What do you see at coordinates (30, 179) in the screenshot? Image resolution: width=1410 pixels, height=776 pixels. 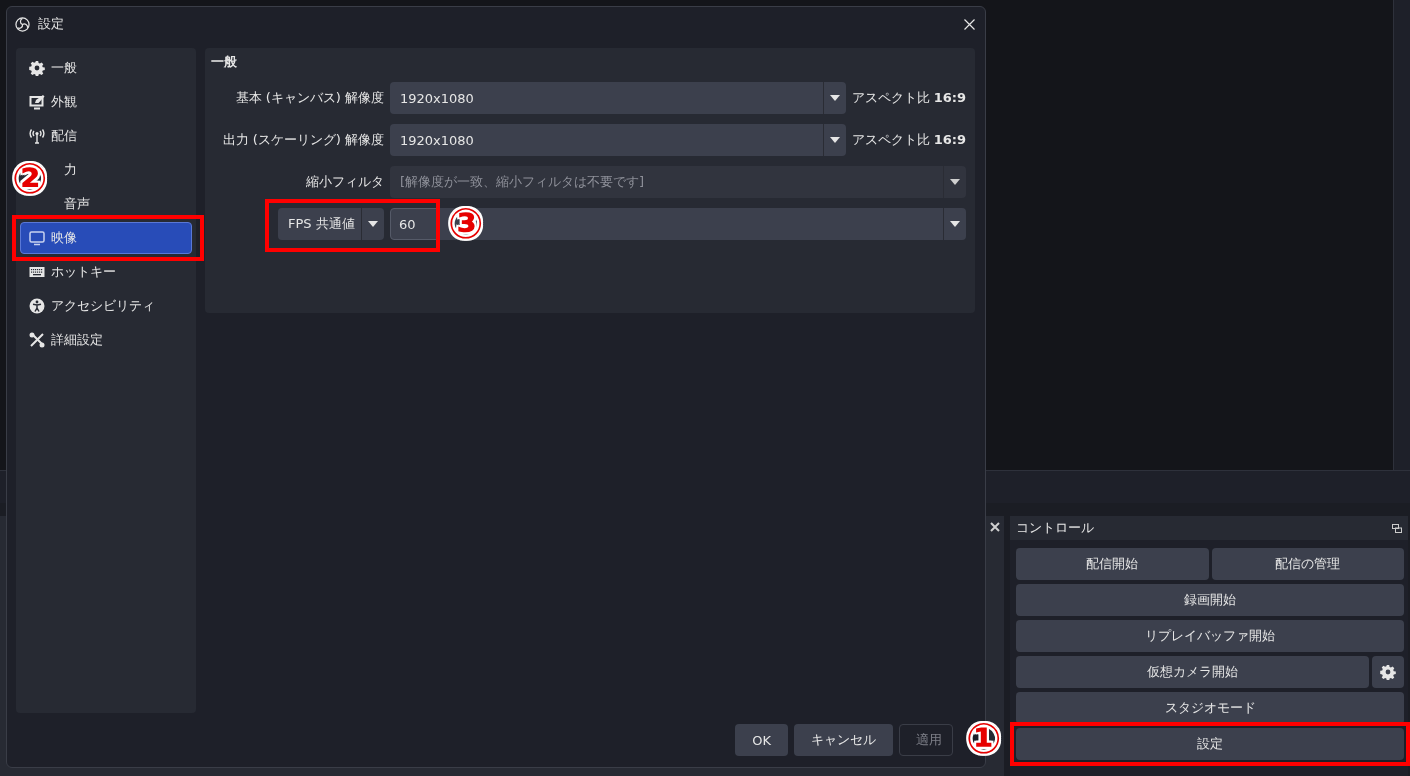 I see `step-number: ②` at bounding box center [30, 179].